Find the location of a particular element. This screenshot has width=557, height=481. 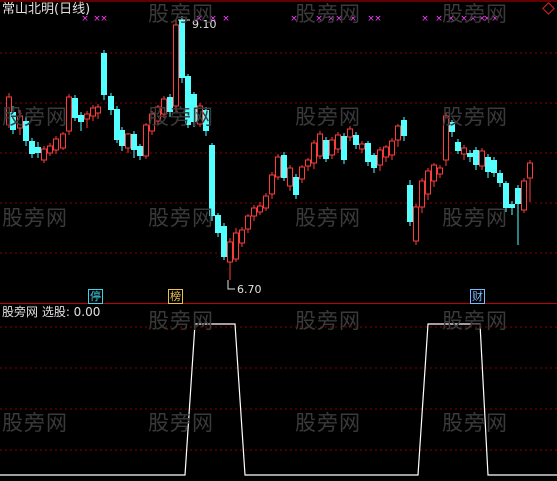

chart-title: 常山北明(日线) is located at coordinates (46, 9).